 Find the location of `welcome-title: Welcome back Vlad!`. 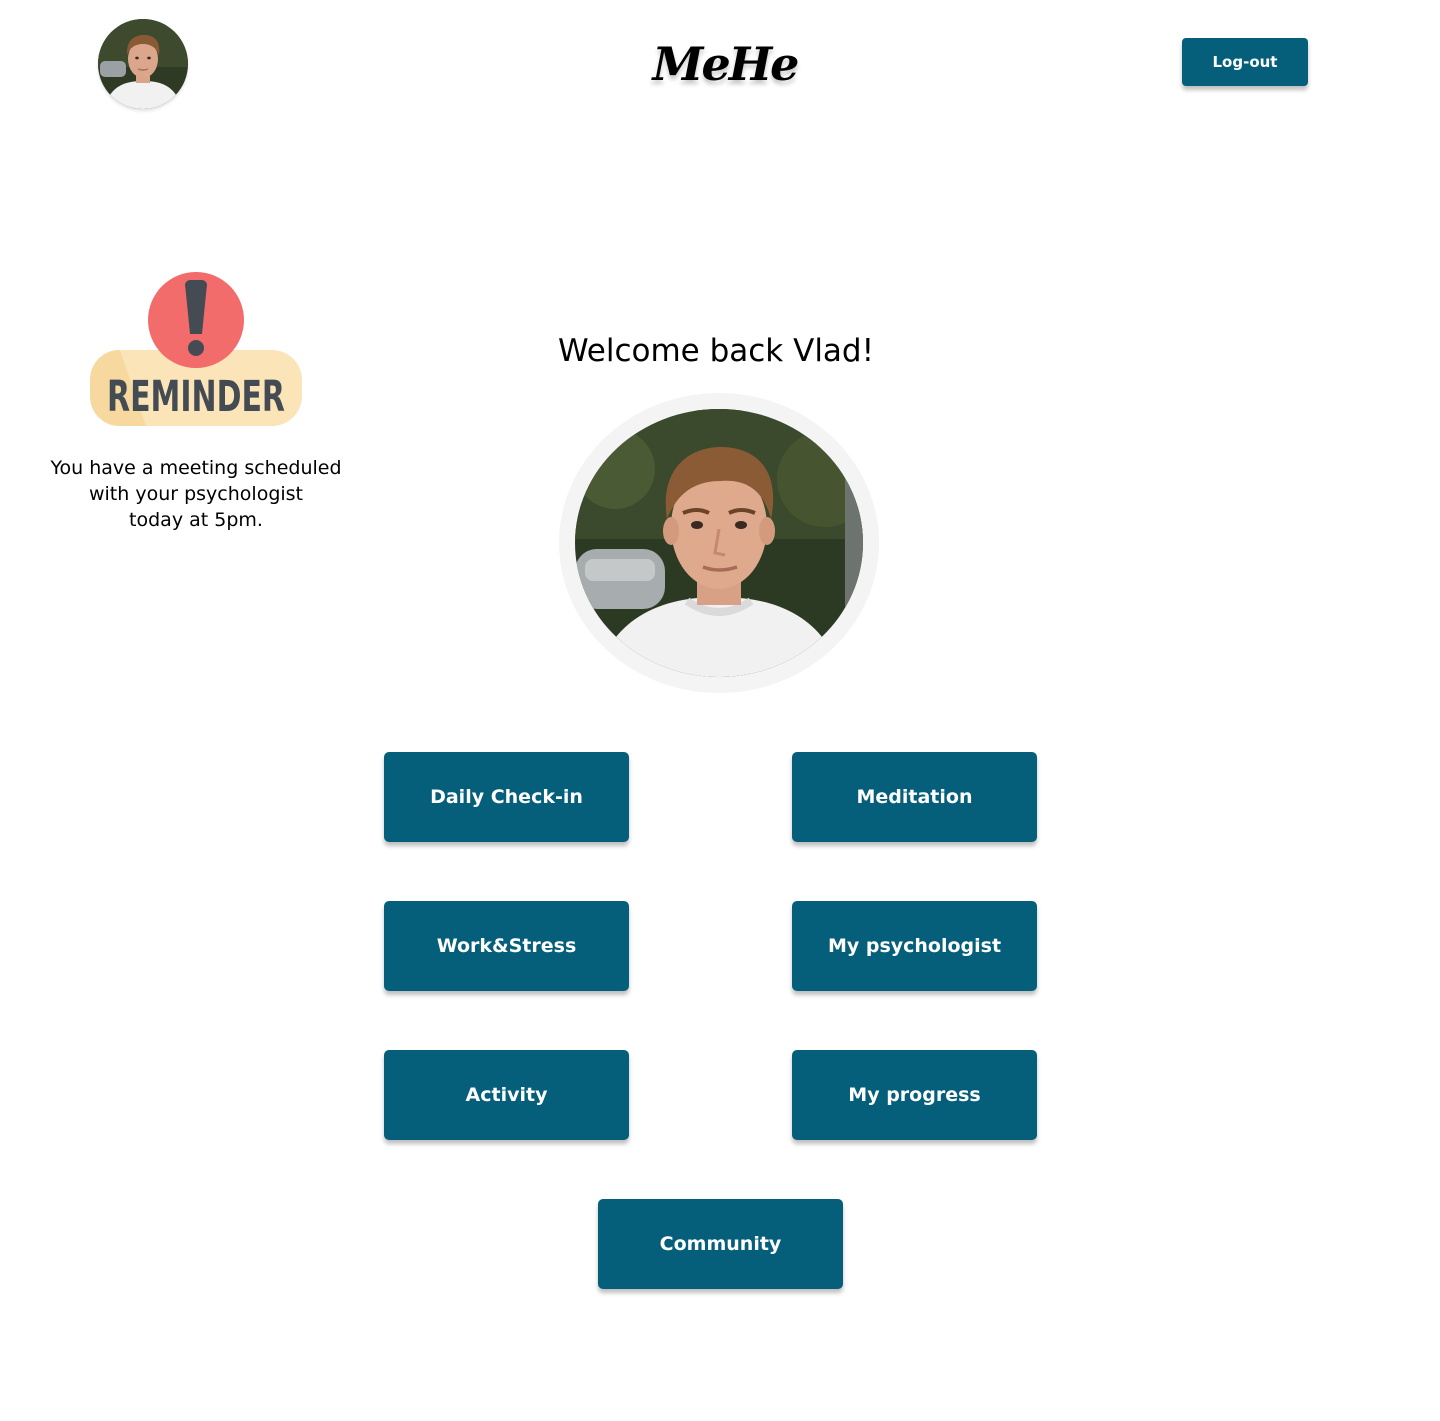

welcome-title: Welcome back Vlad! is located at coordinates (716, 351).